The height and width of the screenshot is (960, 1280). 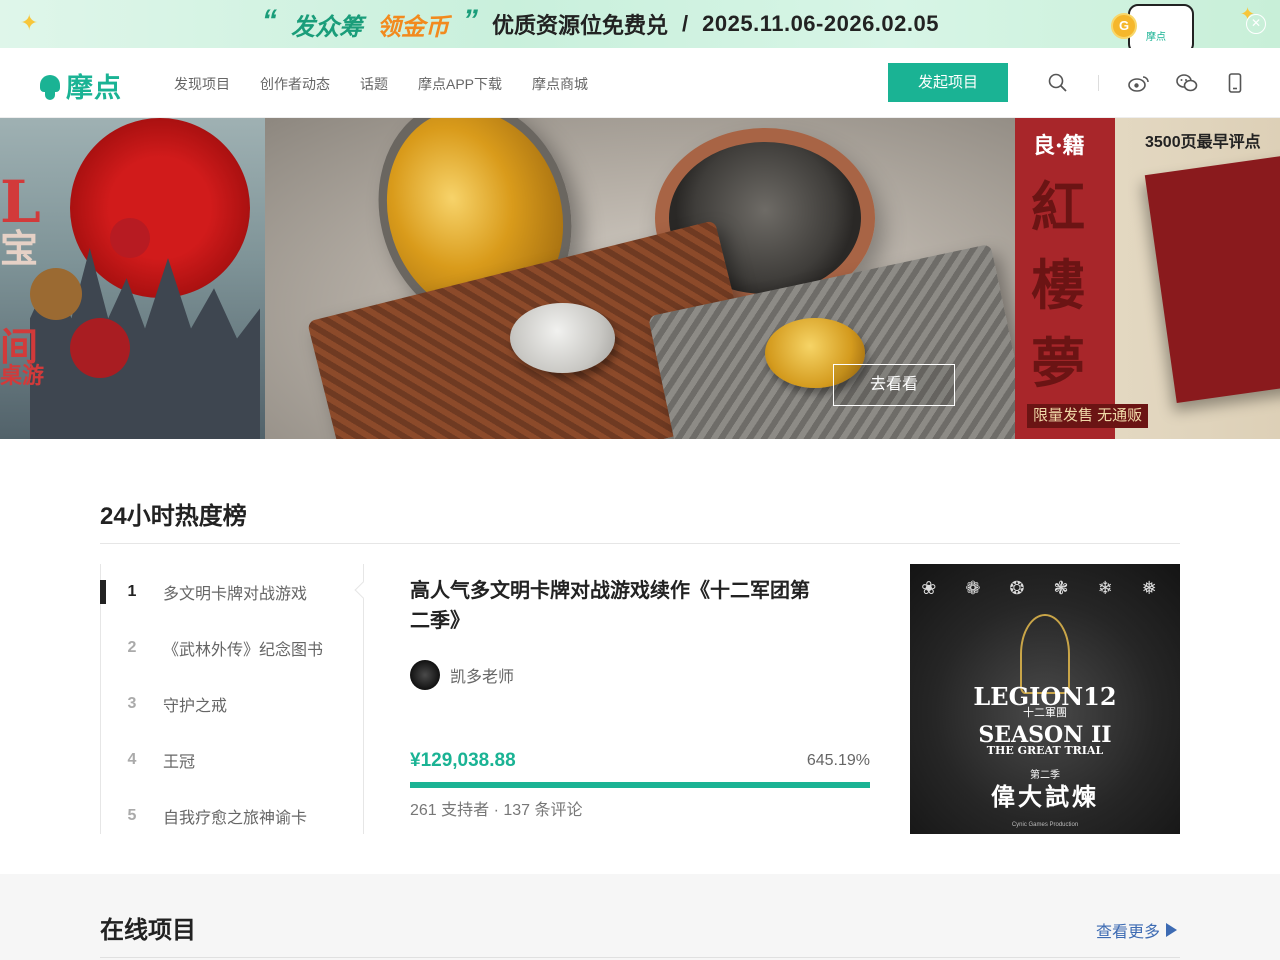 What do you see at coordinates (22, 376) in the screenshot?
I see `slide-left-text: 桌游` at bounding box center [22, 376].